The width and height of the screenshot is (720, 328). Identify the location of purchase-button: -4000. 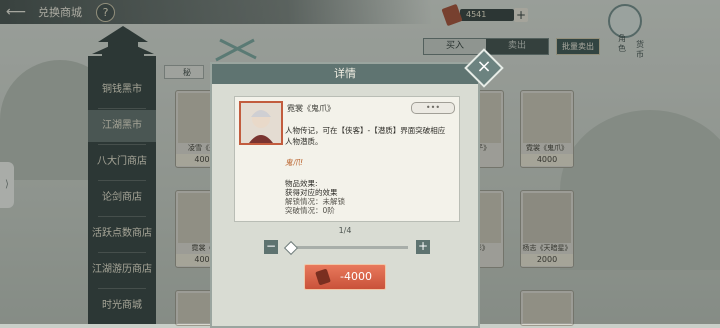
(345, 277).